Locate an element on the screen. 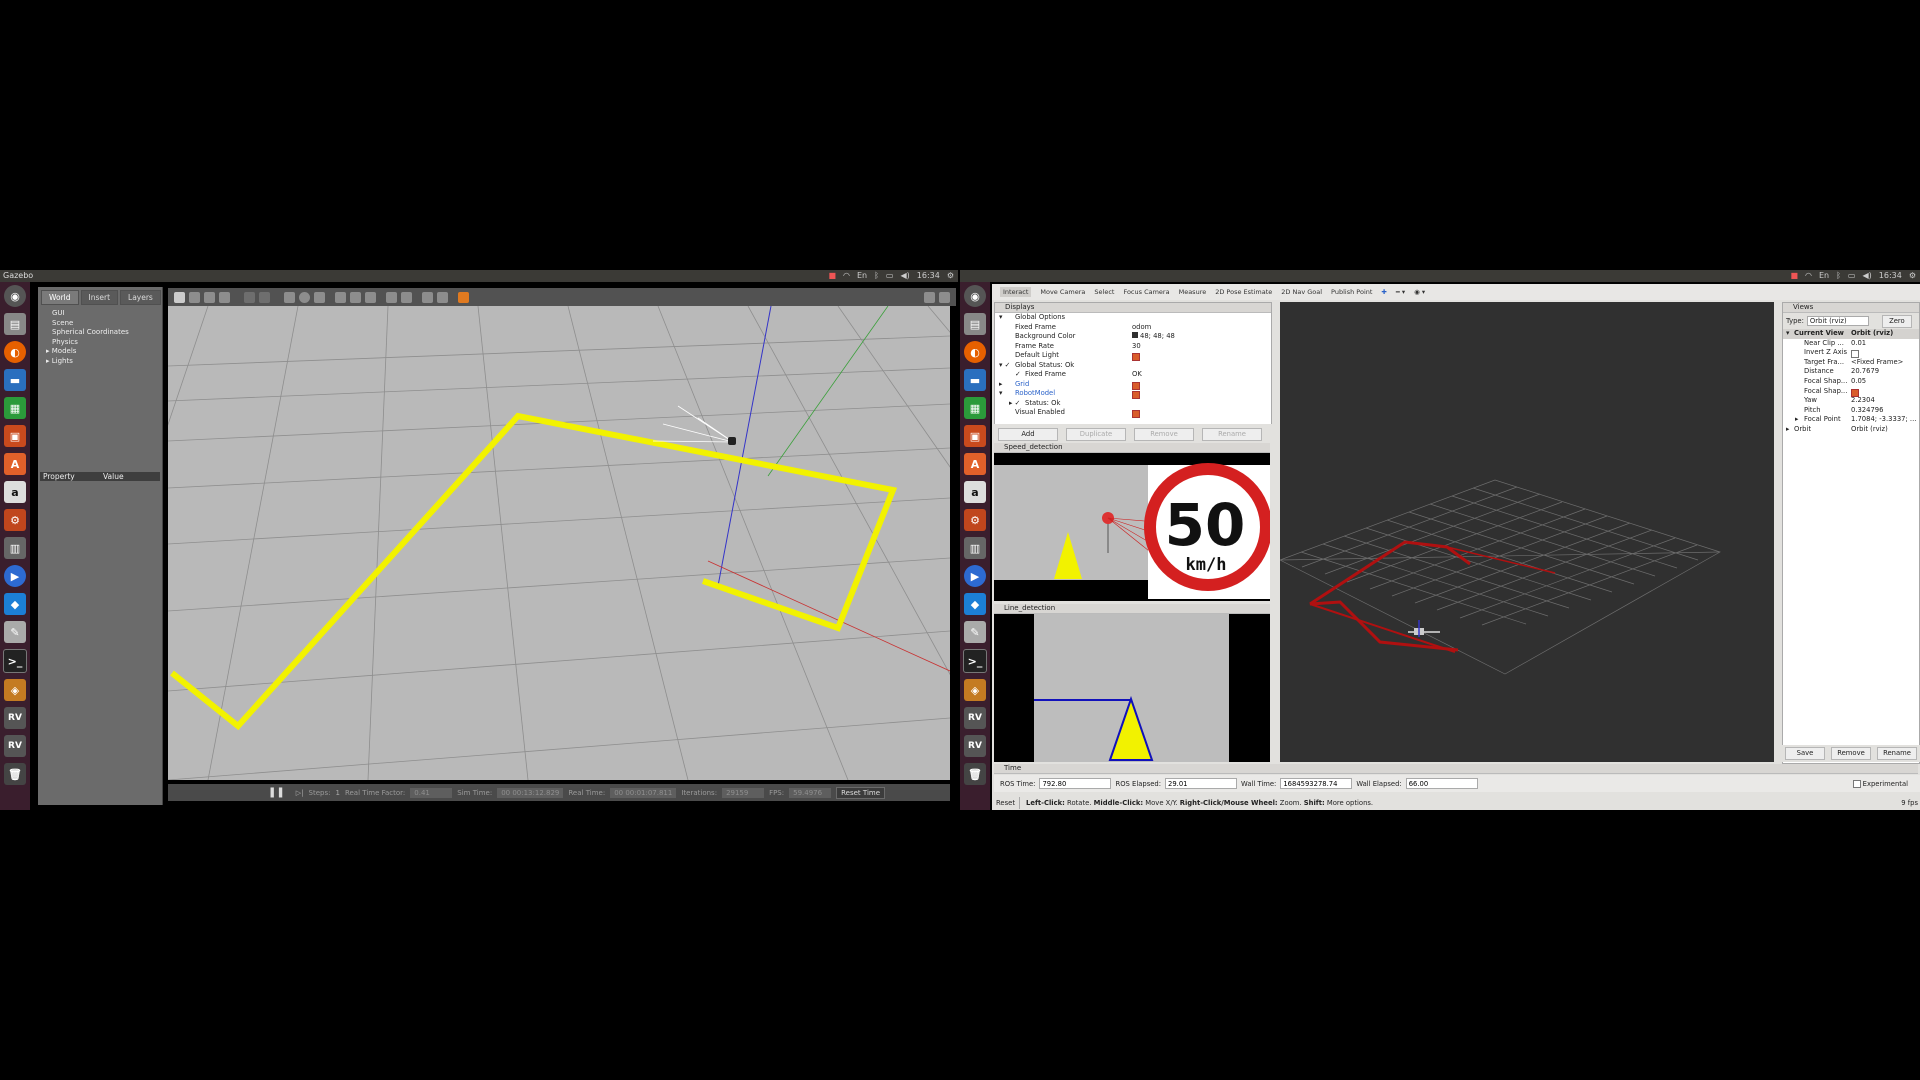 This screenshot has height=1080, width=1920. bluetooth-icon-right: ᛒ is located at coordinates (1838, 276).